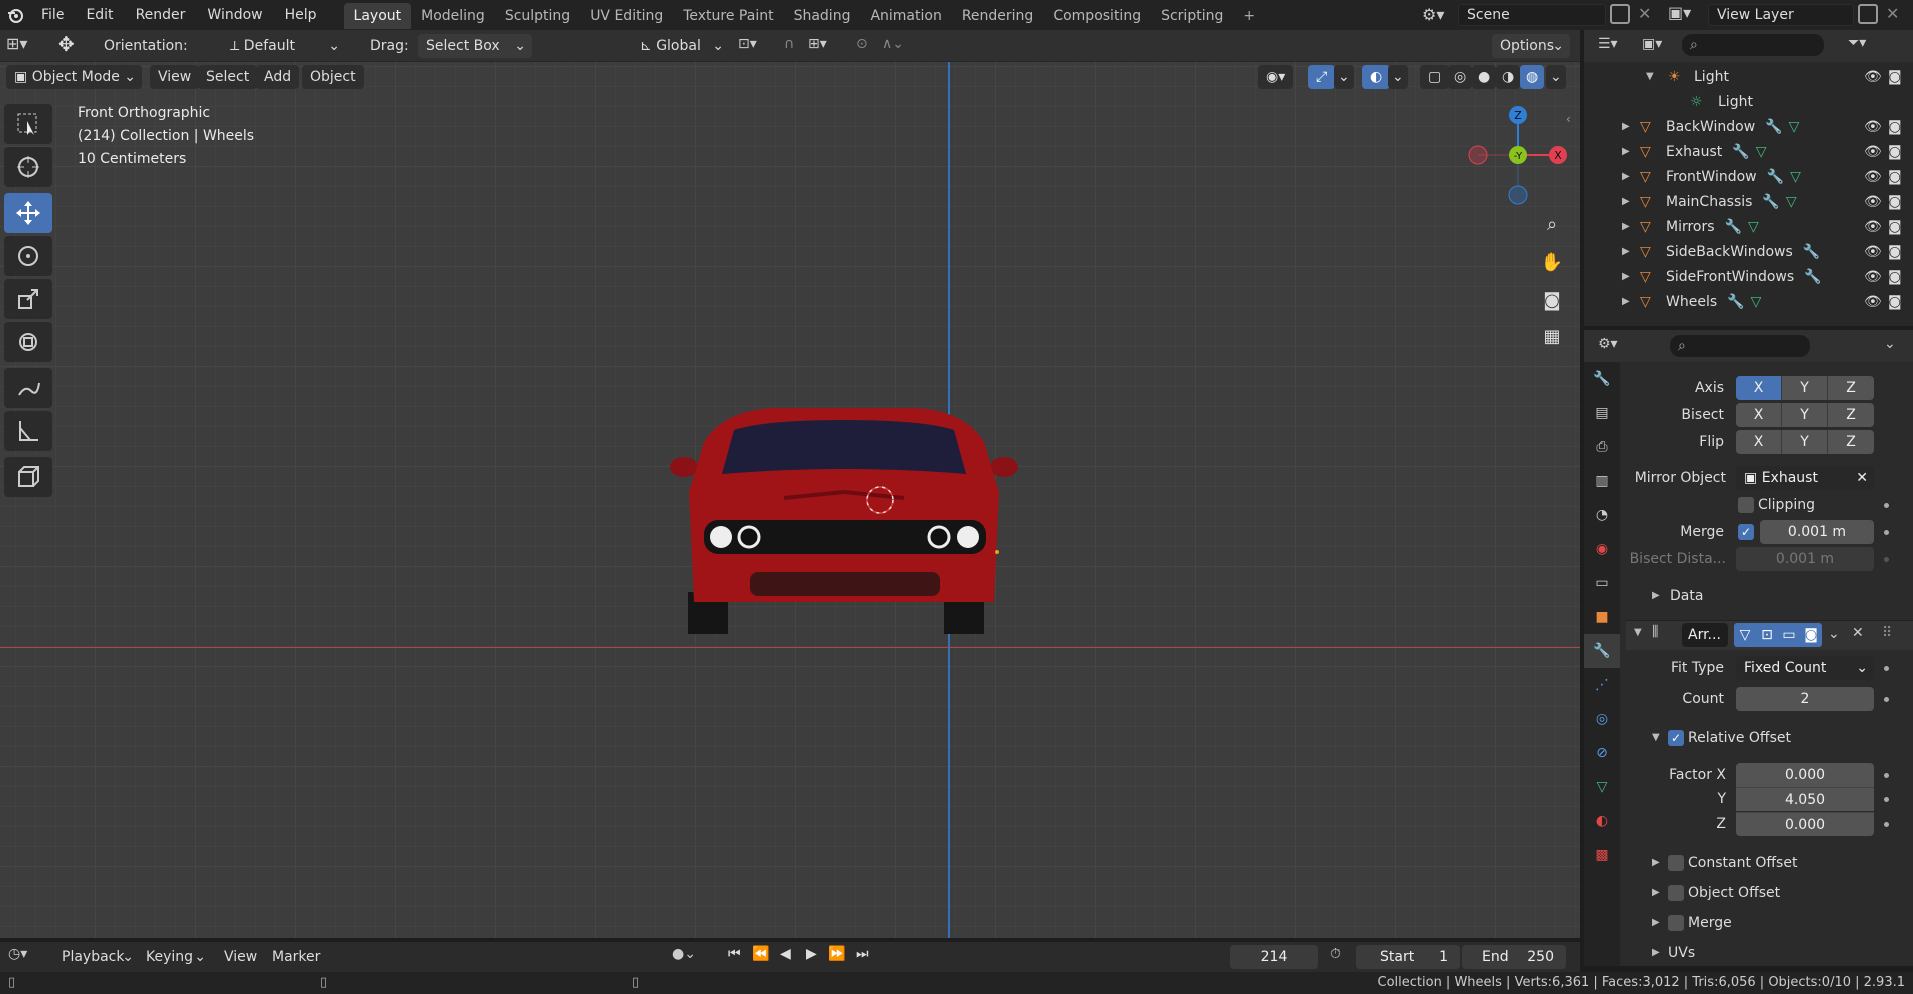 The height and width of the screenshot is (994, 1913). What do you see at coordinates (1811, 635) in the screenshot?
I see `render-icon: ◙` at bounding box center [1811, 635].